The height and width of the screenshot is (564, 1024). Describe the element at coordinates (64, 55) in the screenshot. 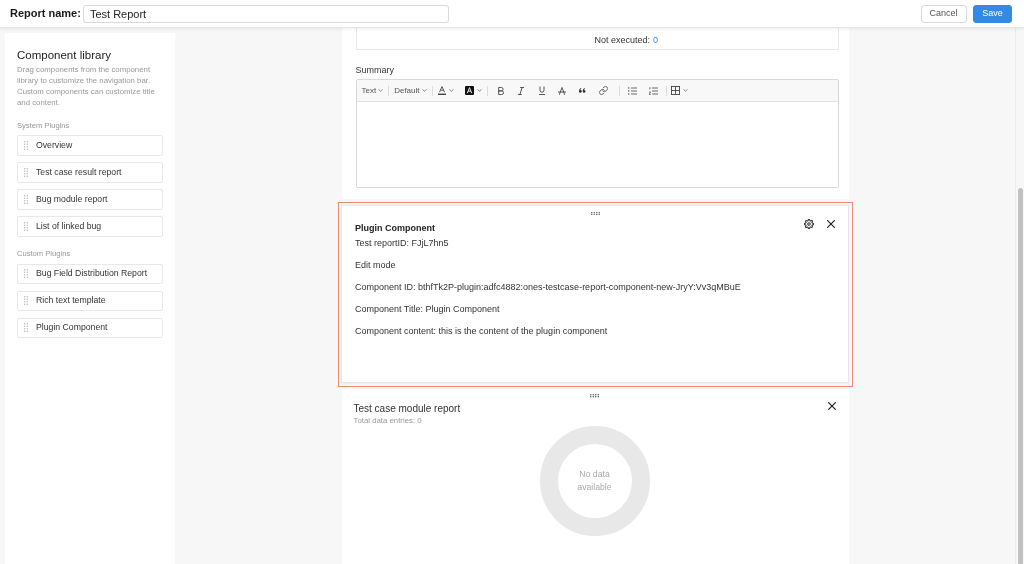

I see `sidebar-title: Component library` at that location.